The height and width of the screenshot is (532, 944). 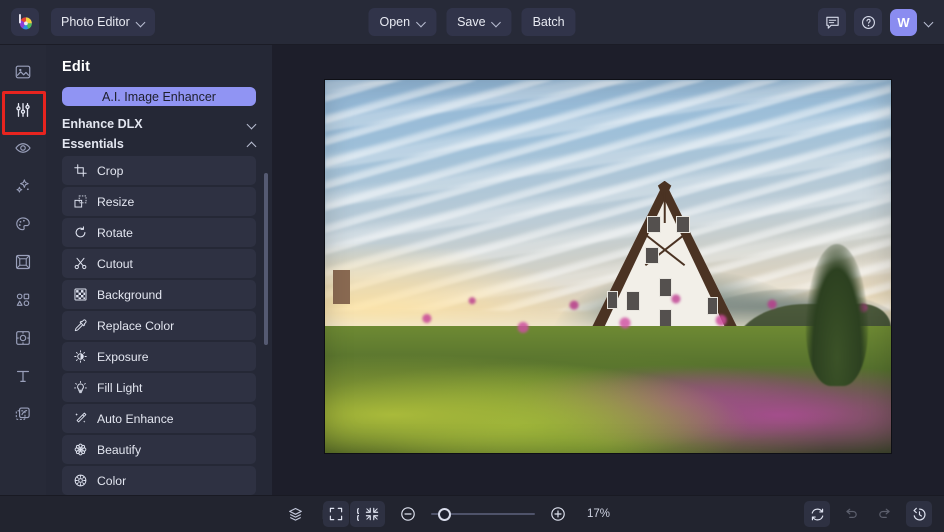 I want to click on open-button: Open, so click(x=402, y=22).